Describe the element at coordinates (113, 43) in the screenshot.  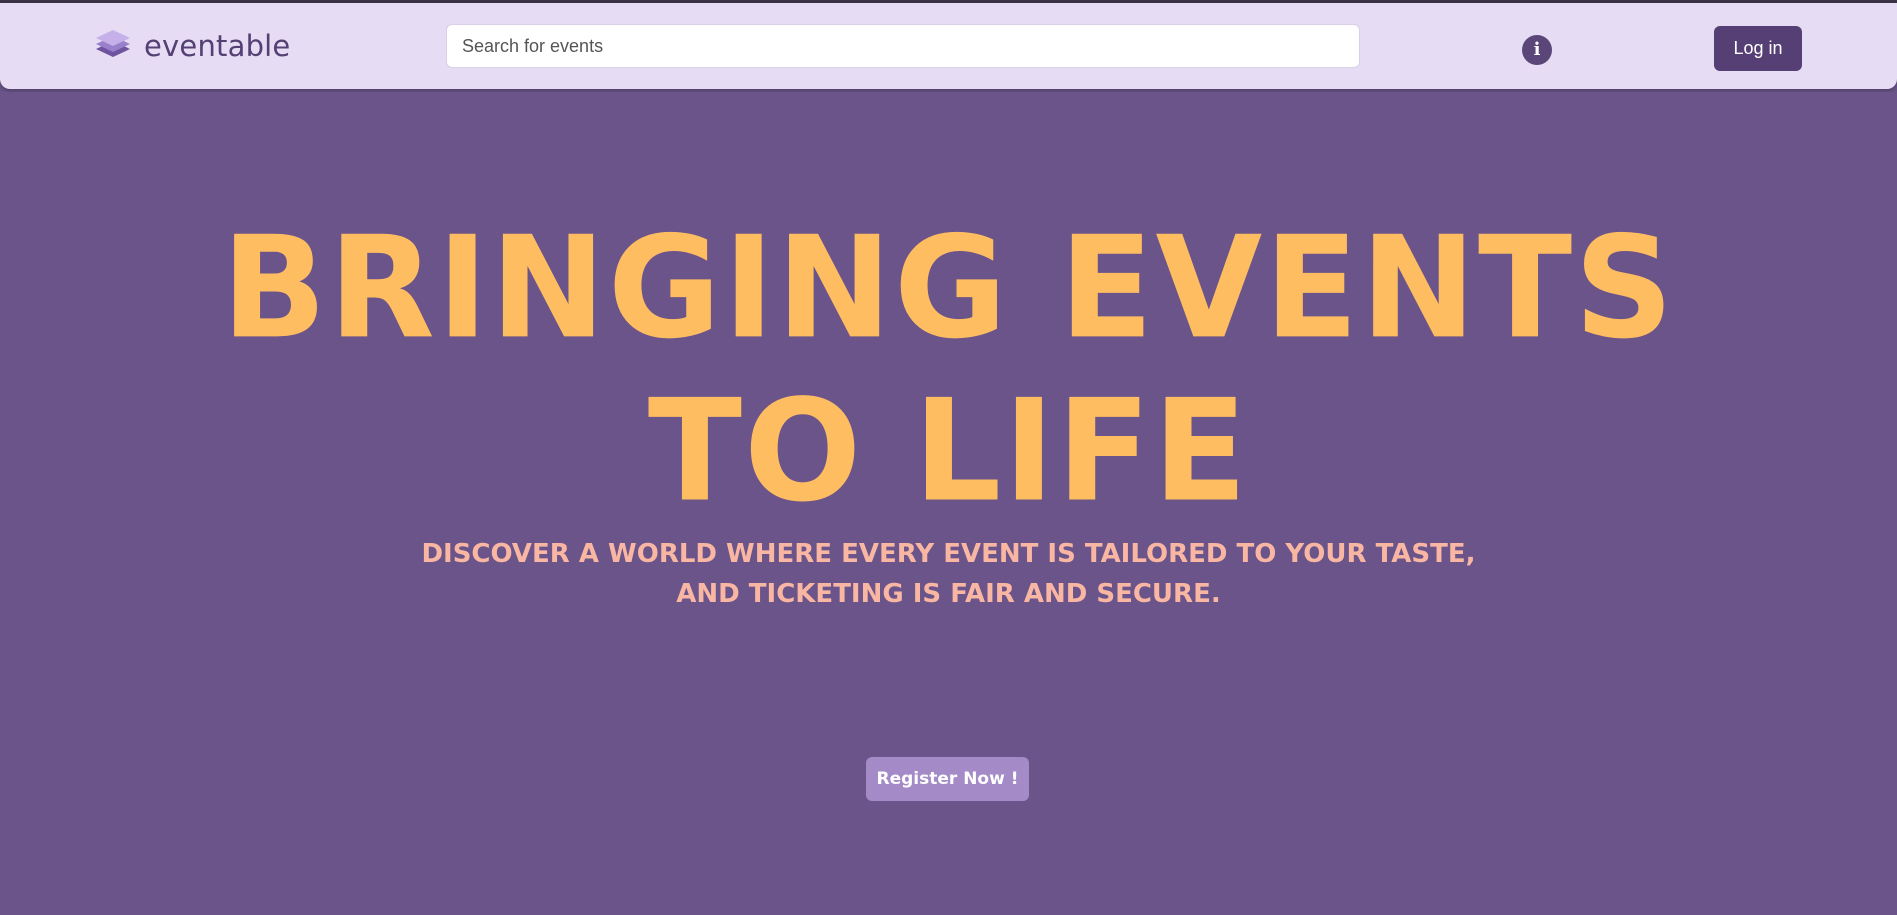
I see `layers-icon` at that location.